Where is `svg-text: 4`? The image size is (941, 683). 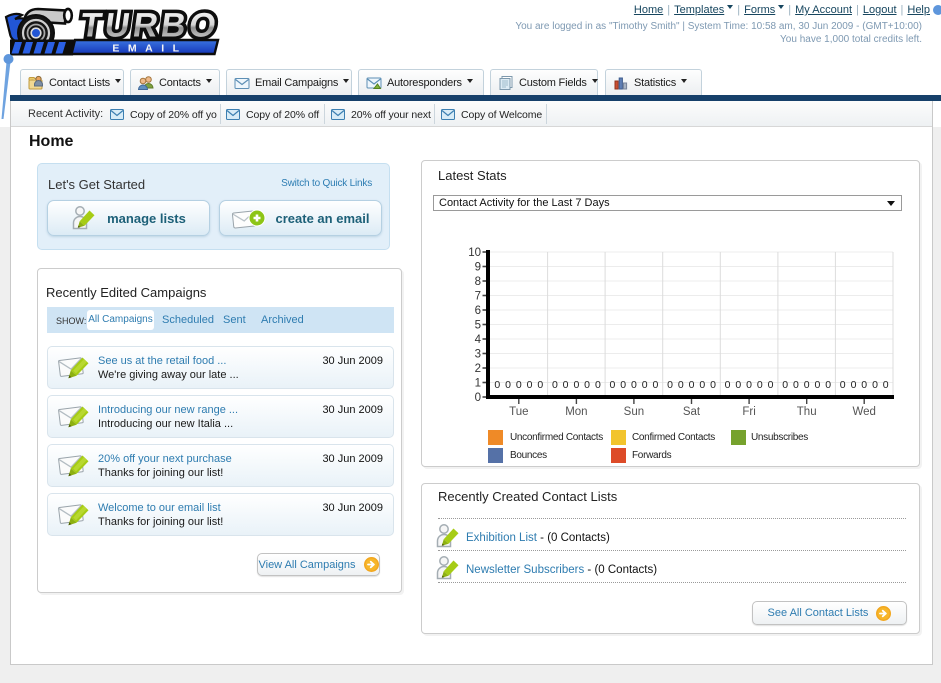 svg-text: 4 is located at coordinates (478, 340).